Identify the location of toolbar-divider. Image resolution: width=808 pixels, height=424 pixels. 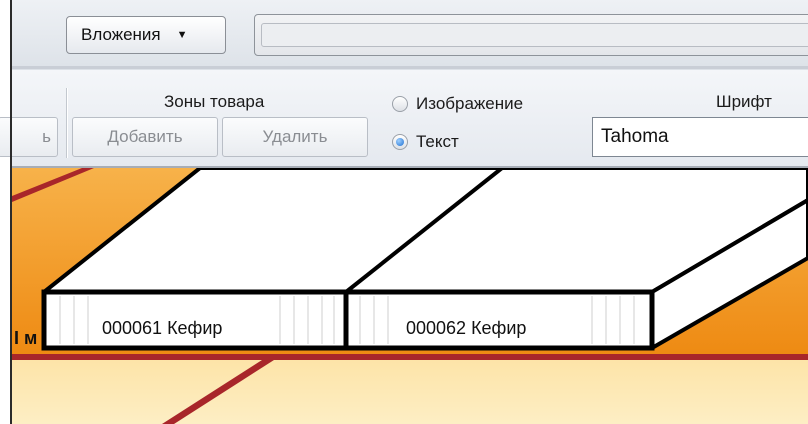
(410, 67).